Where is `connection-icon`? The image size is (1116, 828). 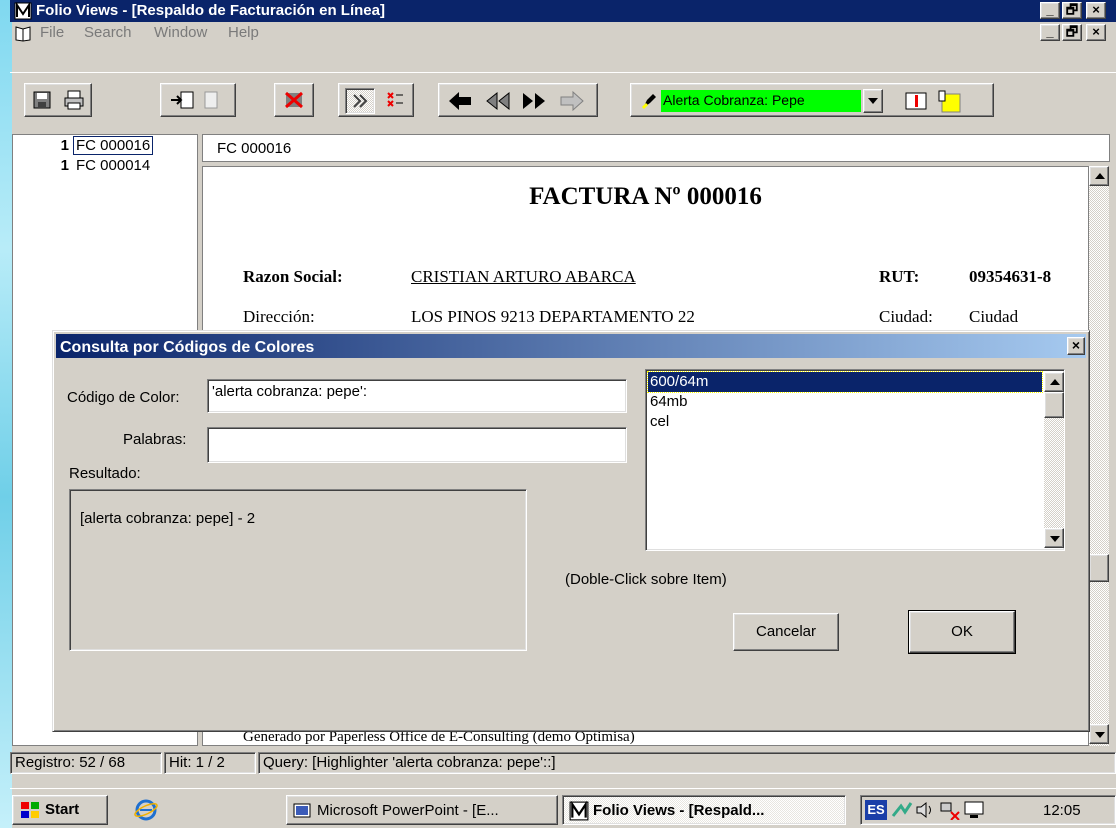
connection-icon is located at coordinates (950, 810).